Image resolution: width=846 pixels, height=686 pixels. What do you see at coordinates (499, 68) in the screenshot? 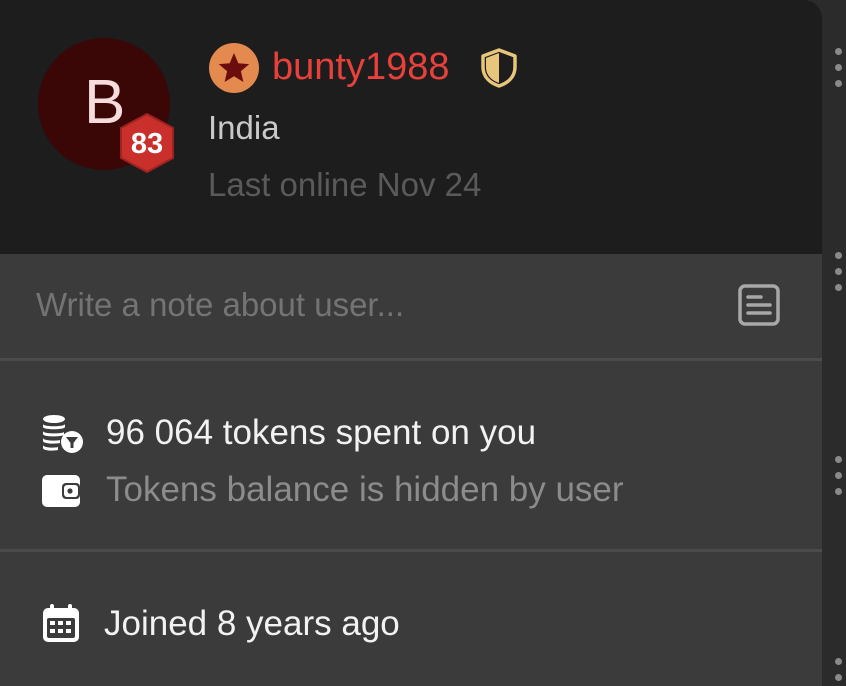
I see `shield-icon` at bounding box center [499, 68].